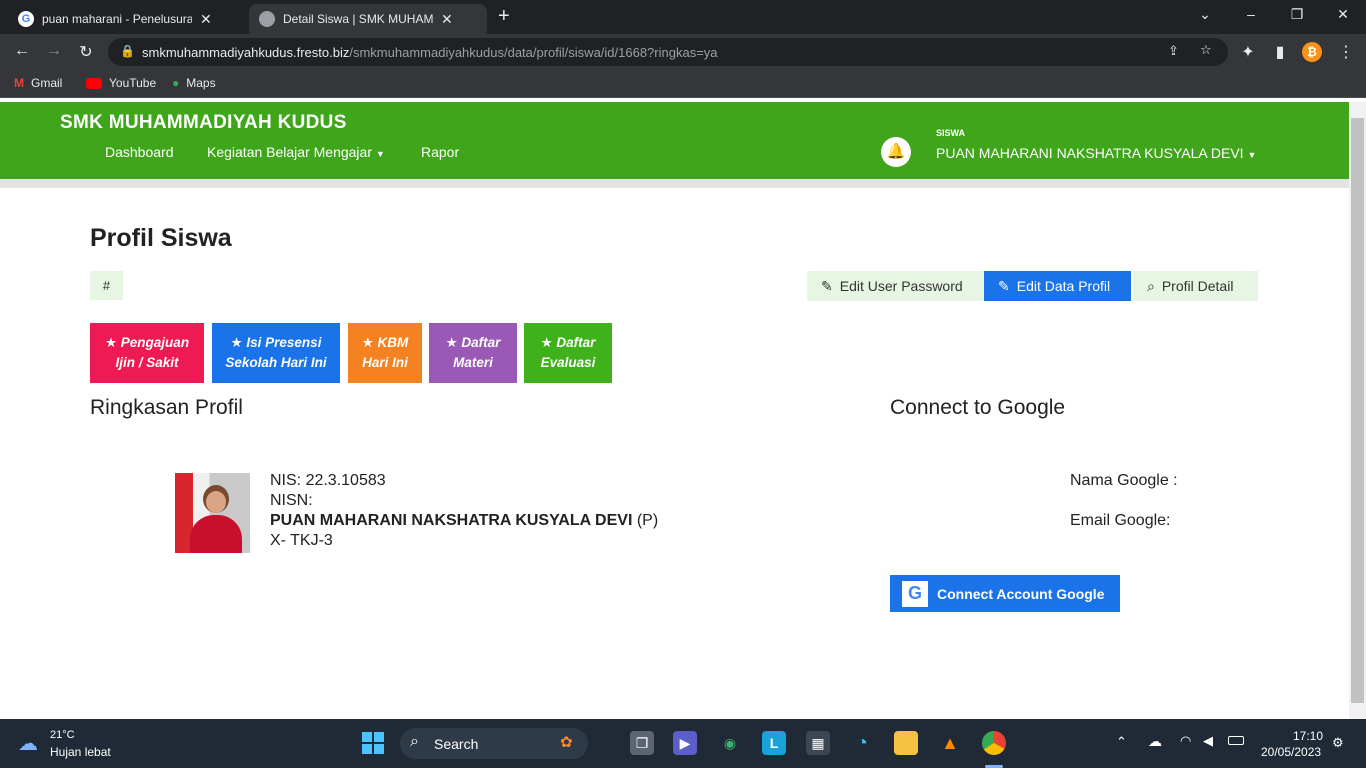 Image resolution: width=1366 pixels, height=768 pixels. What do you see at coordinates (1338, 743) in the screenshot?
I see `notification-icon: ⚙` at bounding box center [1338, 743].